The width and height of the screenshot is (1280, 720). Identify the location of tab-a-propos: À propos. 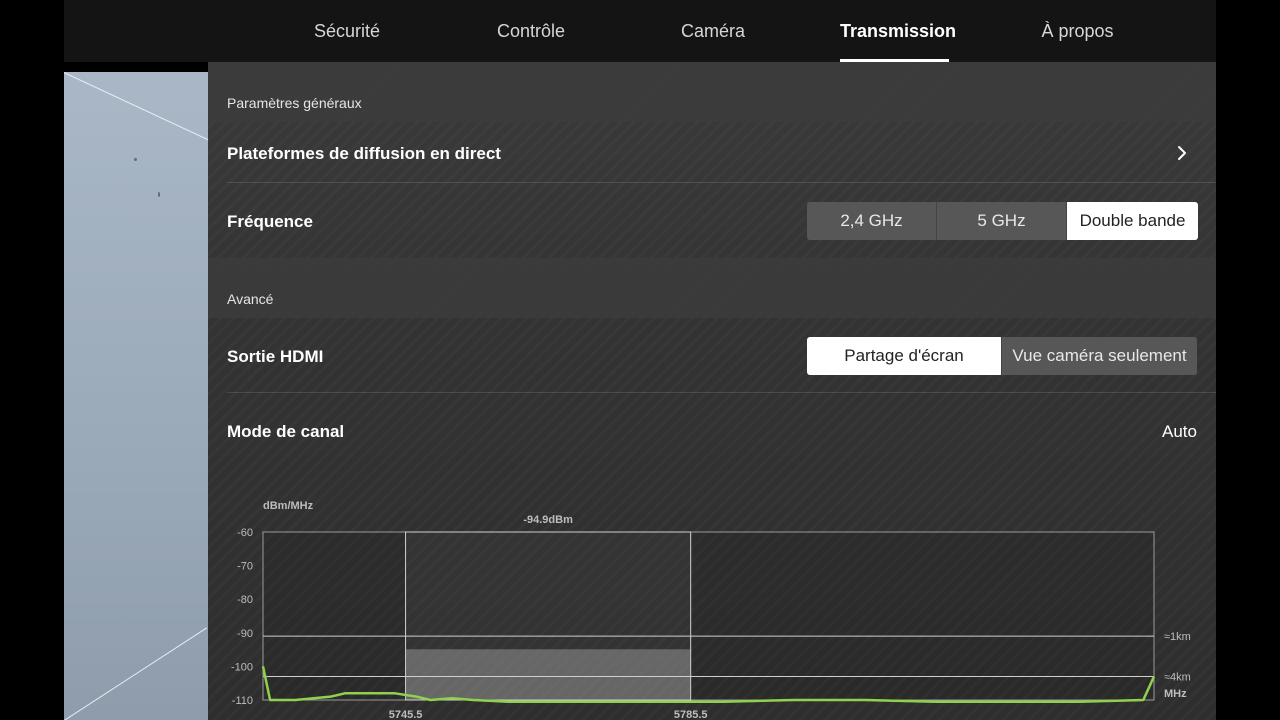
(1077, 31).